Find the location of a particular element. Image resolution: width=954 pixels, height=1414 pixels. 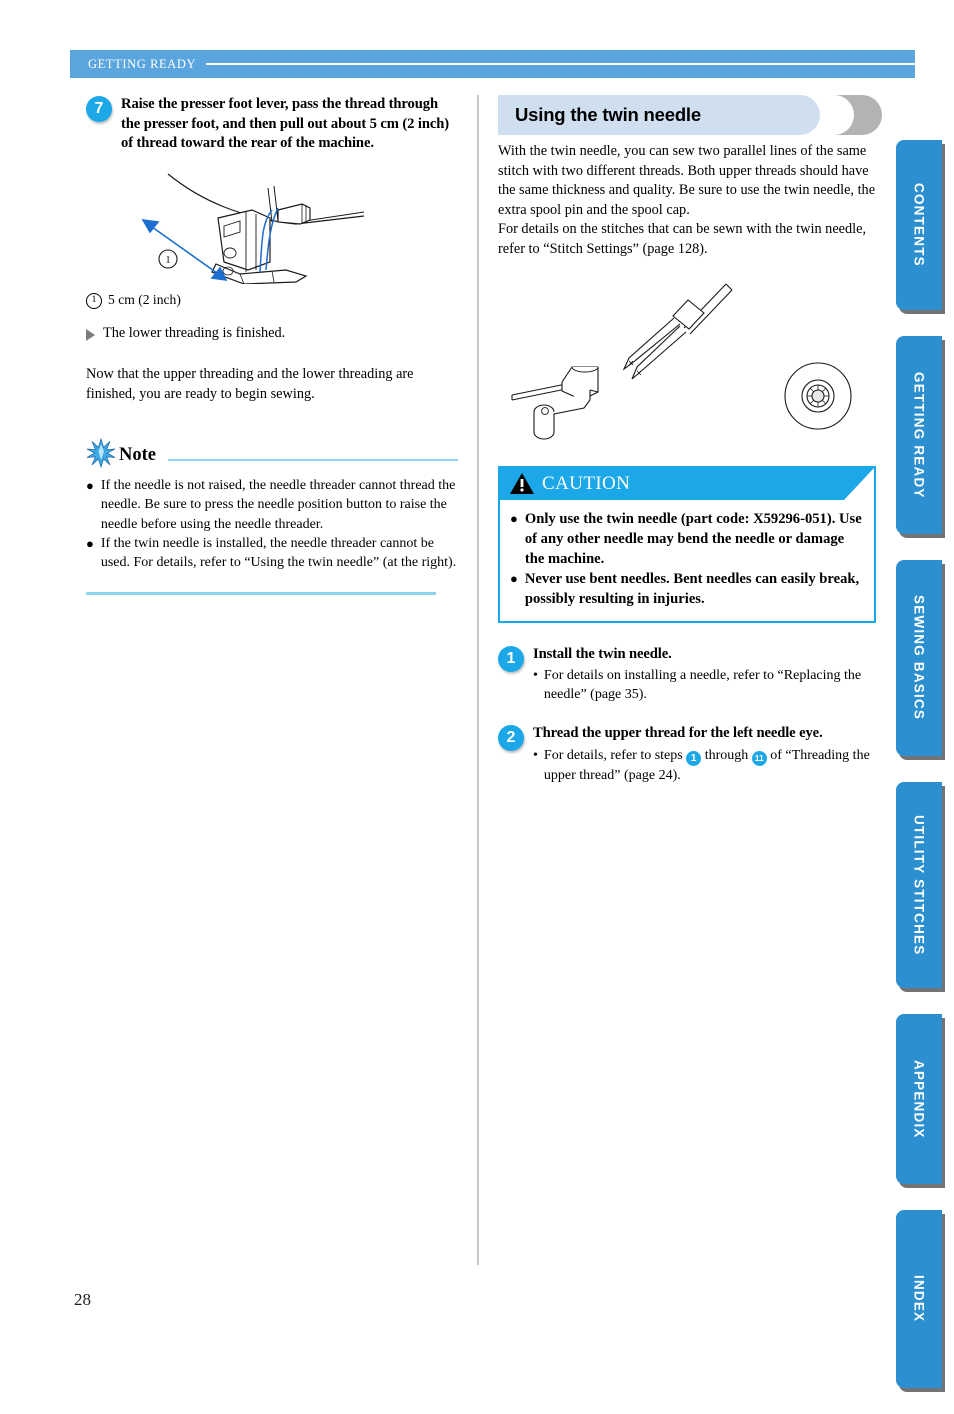

caution-banner-notch is located at coordinates (859, 483).